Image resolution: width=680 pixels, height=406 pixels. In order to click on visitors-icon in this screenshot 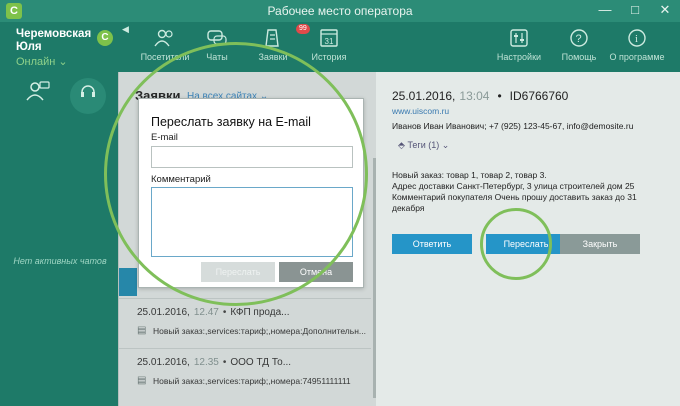, I will do `click(165, 38)`.